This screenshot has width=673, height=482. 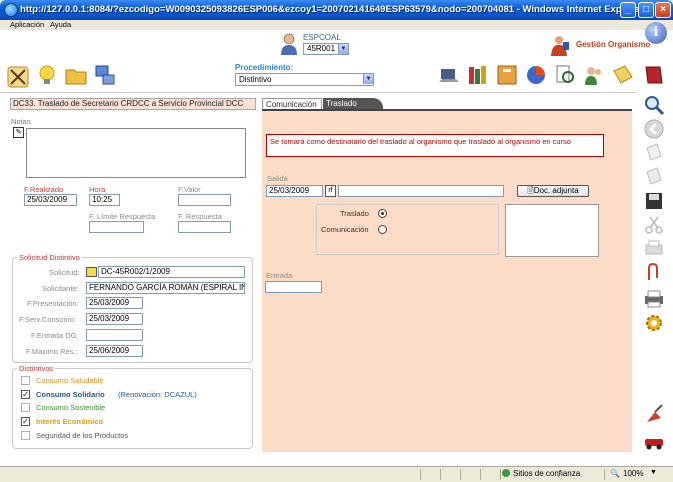 What do you see at coordinates (565, 75) in the screenshot?
I see `search-document-icon` at bounding box center [565, 75].